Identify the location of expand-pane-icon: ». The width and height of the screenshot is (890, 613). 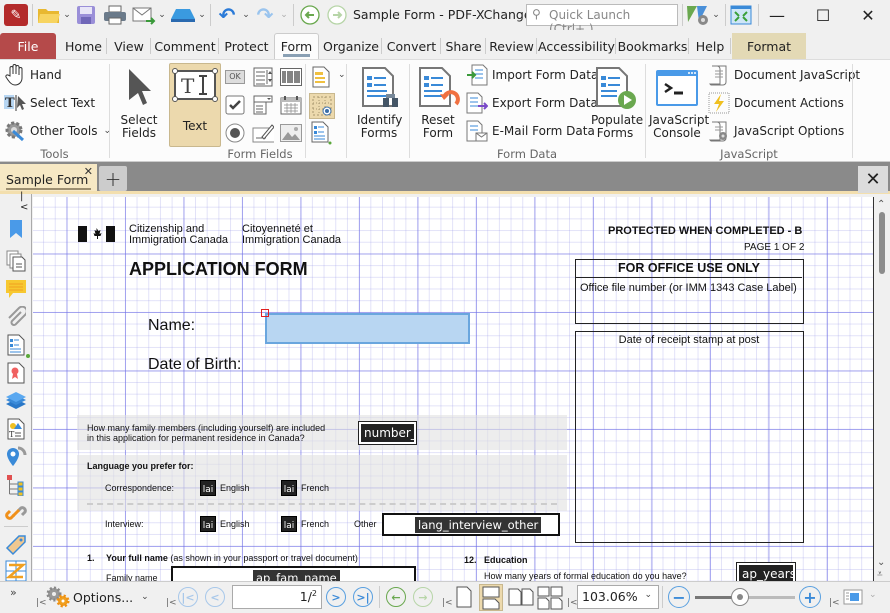
(13, 592).